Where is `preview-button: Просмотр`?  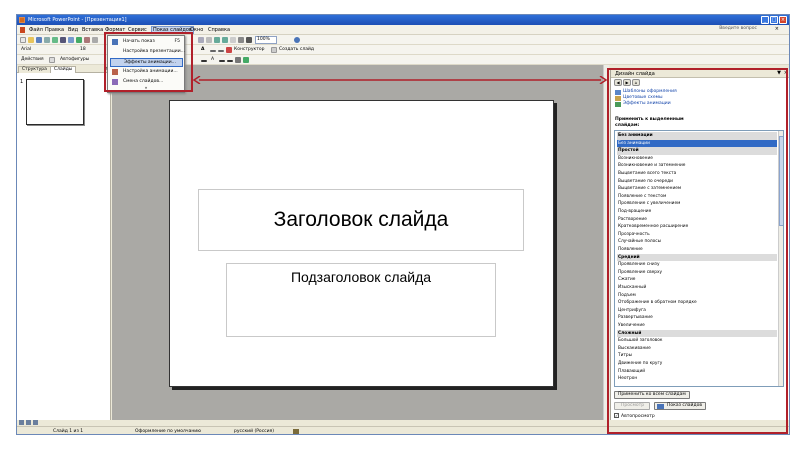 preview-button: Просмотр is located at coordinates (632, 406).